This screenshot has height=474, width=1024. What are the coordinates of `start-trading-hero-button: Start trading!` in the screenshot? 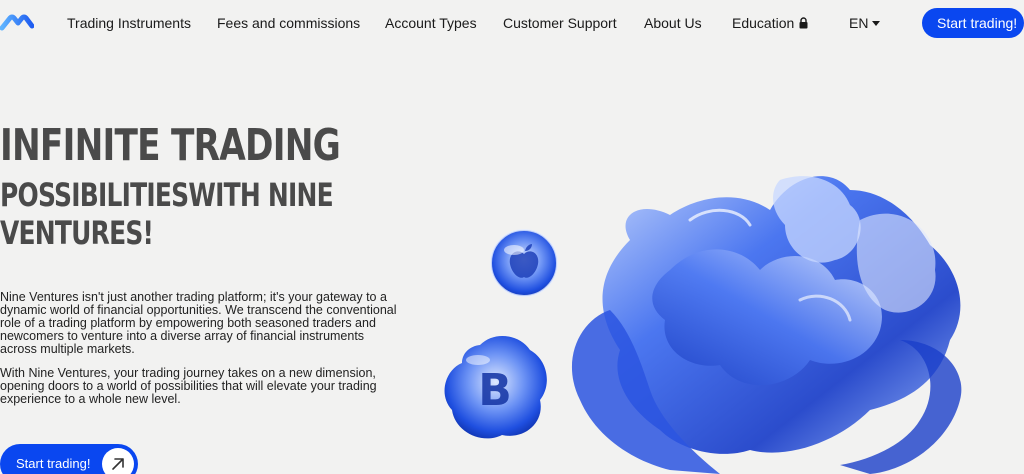 It's located at (69, 459).